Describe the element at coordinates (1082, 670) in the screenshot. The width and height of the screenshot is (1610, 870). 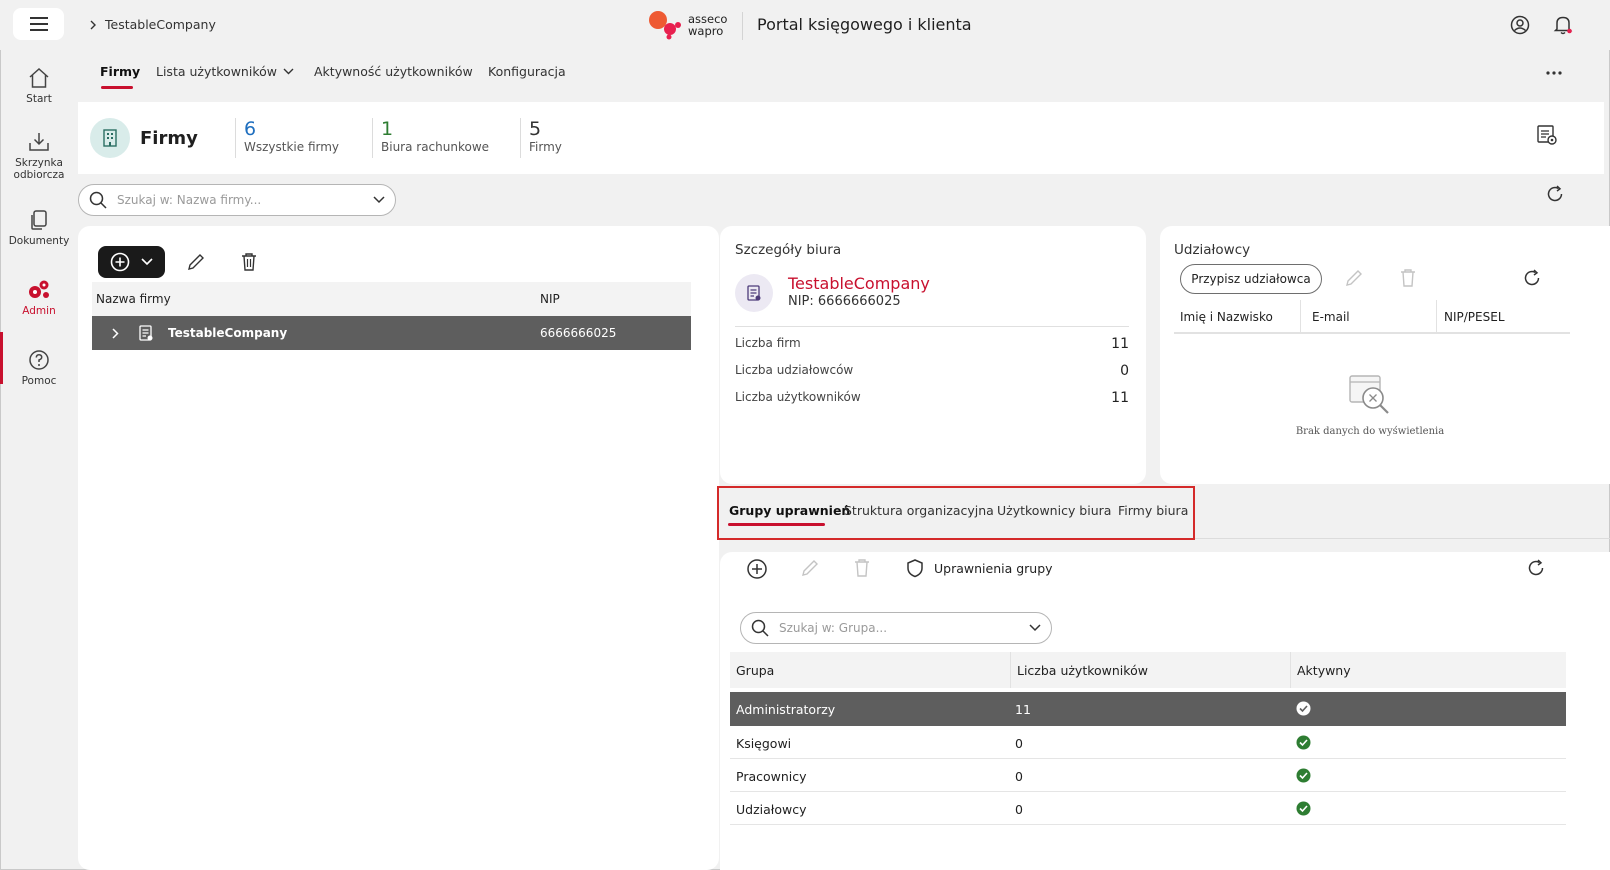
I see `column-header-user-count: Liczba użytkowników` at that location.